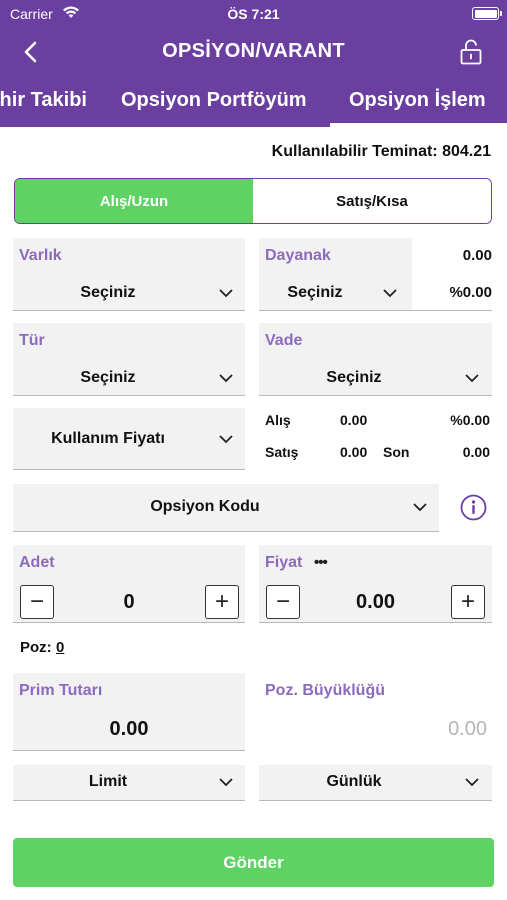  Describe the element at coordinates (467, 729) in the screenshot. I see `position-size-value: 0.00` at that location.